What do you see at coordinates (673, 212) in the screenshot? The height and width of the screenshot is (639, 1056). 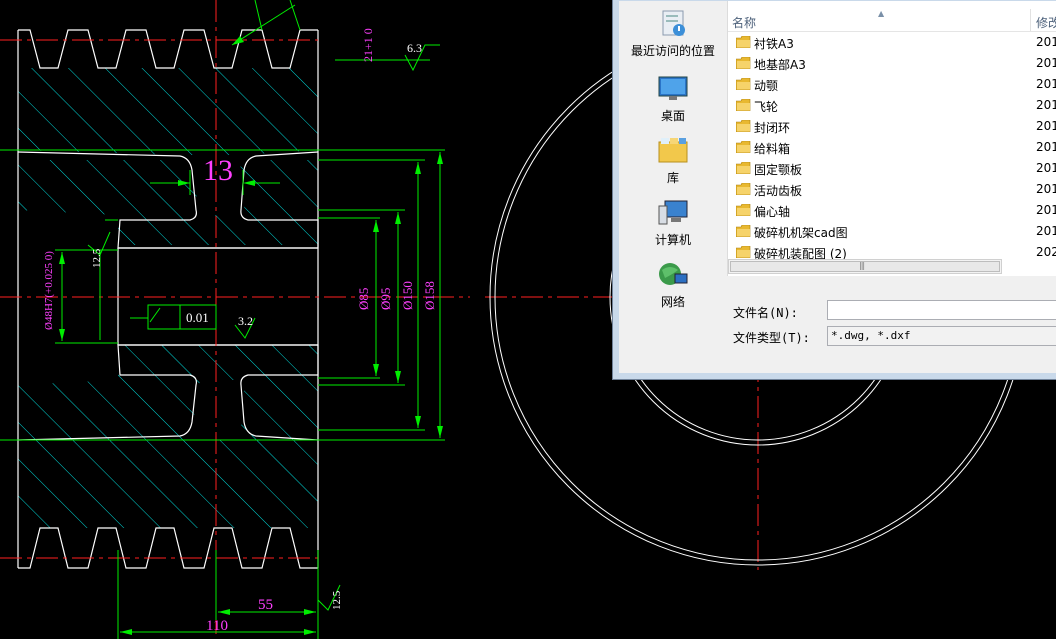 I see `computer-icon` at bounding box center [673, 212].